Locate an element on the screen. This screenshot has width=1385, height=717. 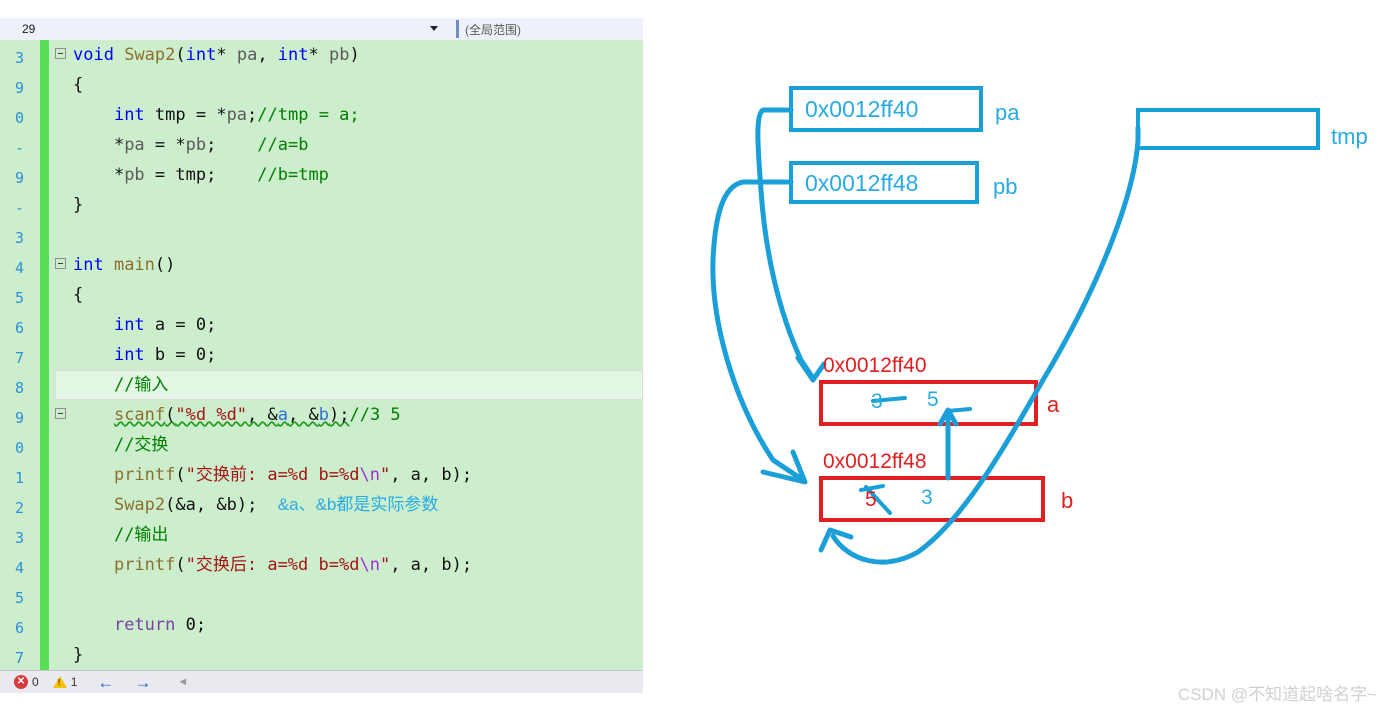
code-line: return 0; is located at coordinates (349, 625).